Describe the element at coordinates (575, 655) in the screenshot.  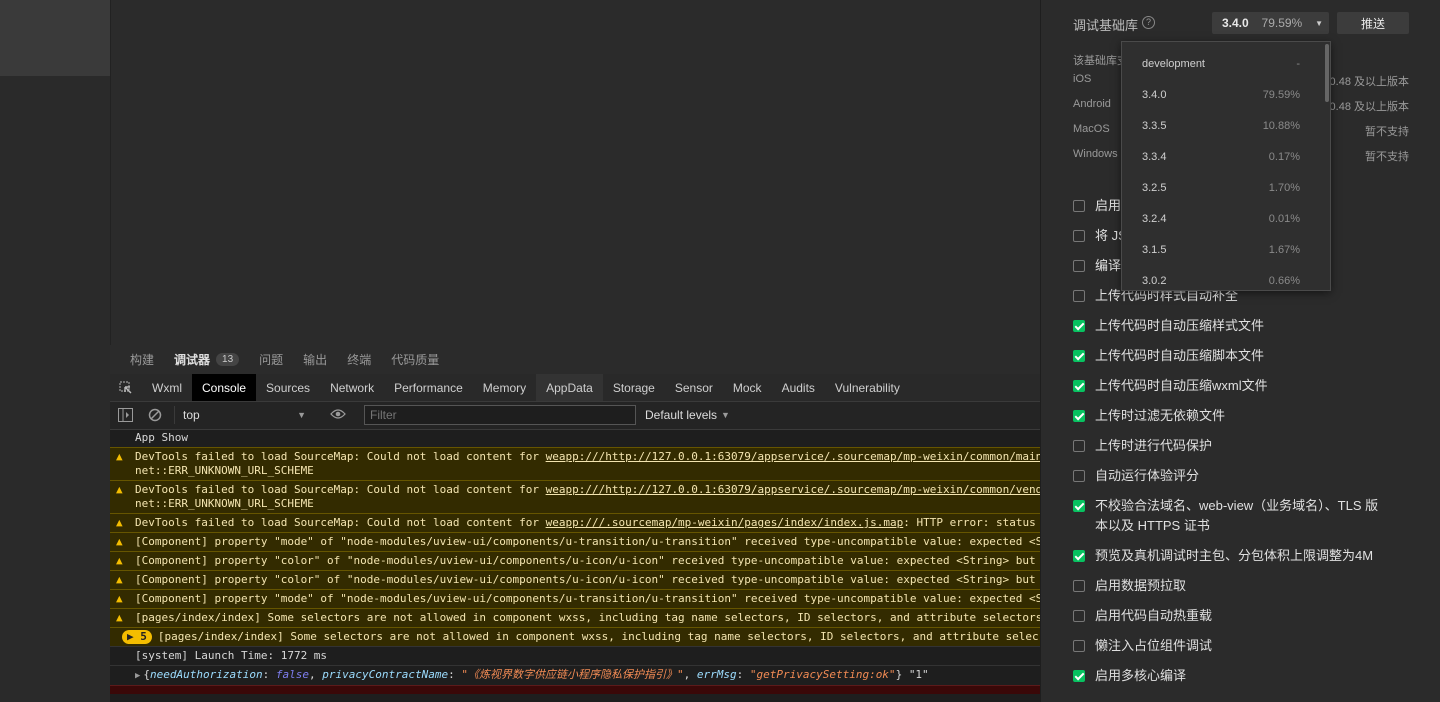
I see `log-row: [system] Launch Time: 1772 ms` at that location.